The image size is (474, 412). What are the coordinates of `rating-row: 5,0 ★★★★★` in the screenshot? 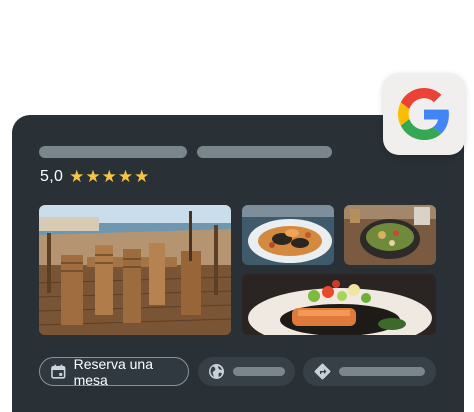 It's located at (95, 177).